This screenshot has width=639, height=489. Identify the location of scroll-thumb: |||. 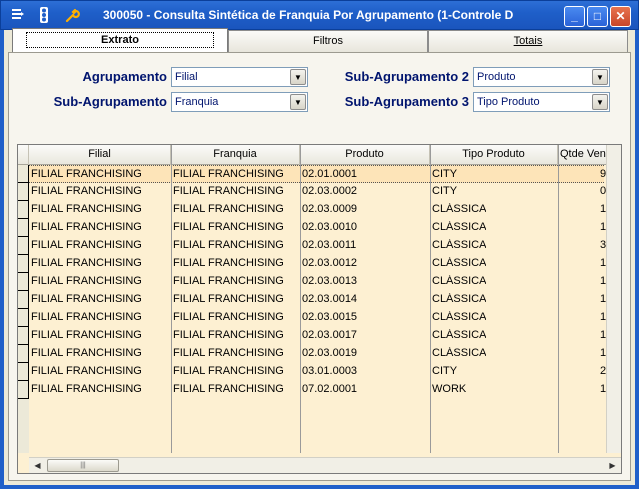
(83, 465).